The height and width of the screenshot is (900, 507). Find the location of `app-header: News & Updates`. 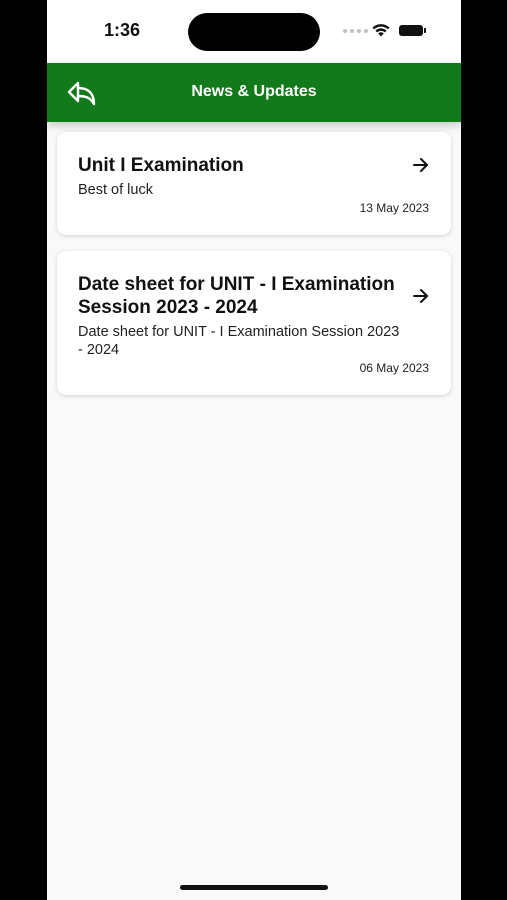

app-header: News & Updates is located at coordinates (254, 92).